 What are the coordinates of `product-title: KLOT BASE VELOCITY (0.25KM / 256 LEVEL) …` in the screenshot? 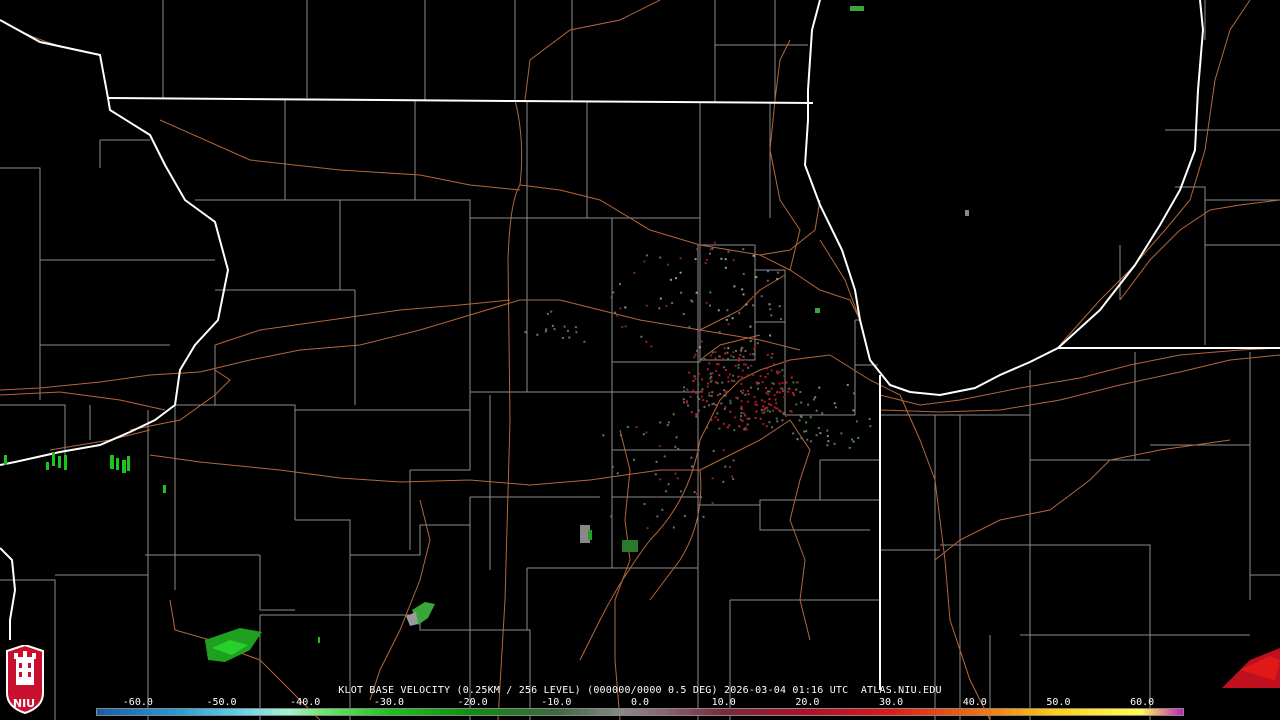 It's located at (640, 690).